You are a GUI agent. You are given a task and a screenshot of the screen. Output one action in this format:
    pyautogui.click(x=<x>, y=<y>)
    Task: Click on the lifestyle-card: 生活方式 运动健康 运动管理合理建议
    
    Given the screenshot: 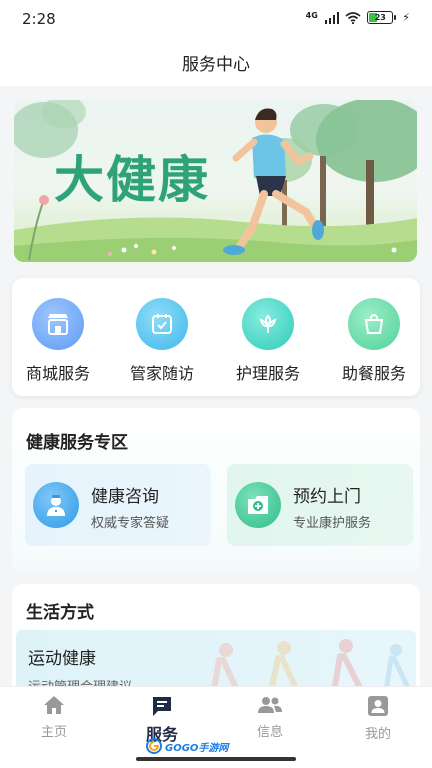 What is the action you would take?
    pyautogui.click(x=216, y=639)
    